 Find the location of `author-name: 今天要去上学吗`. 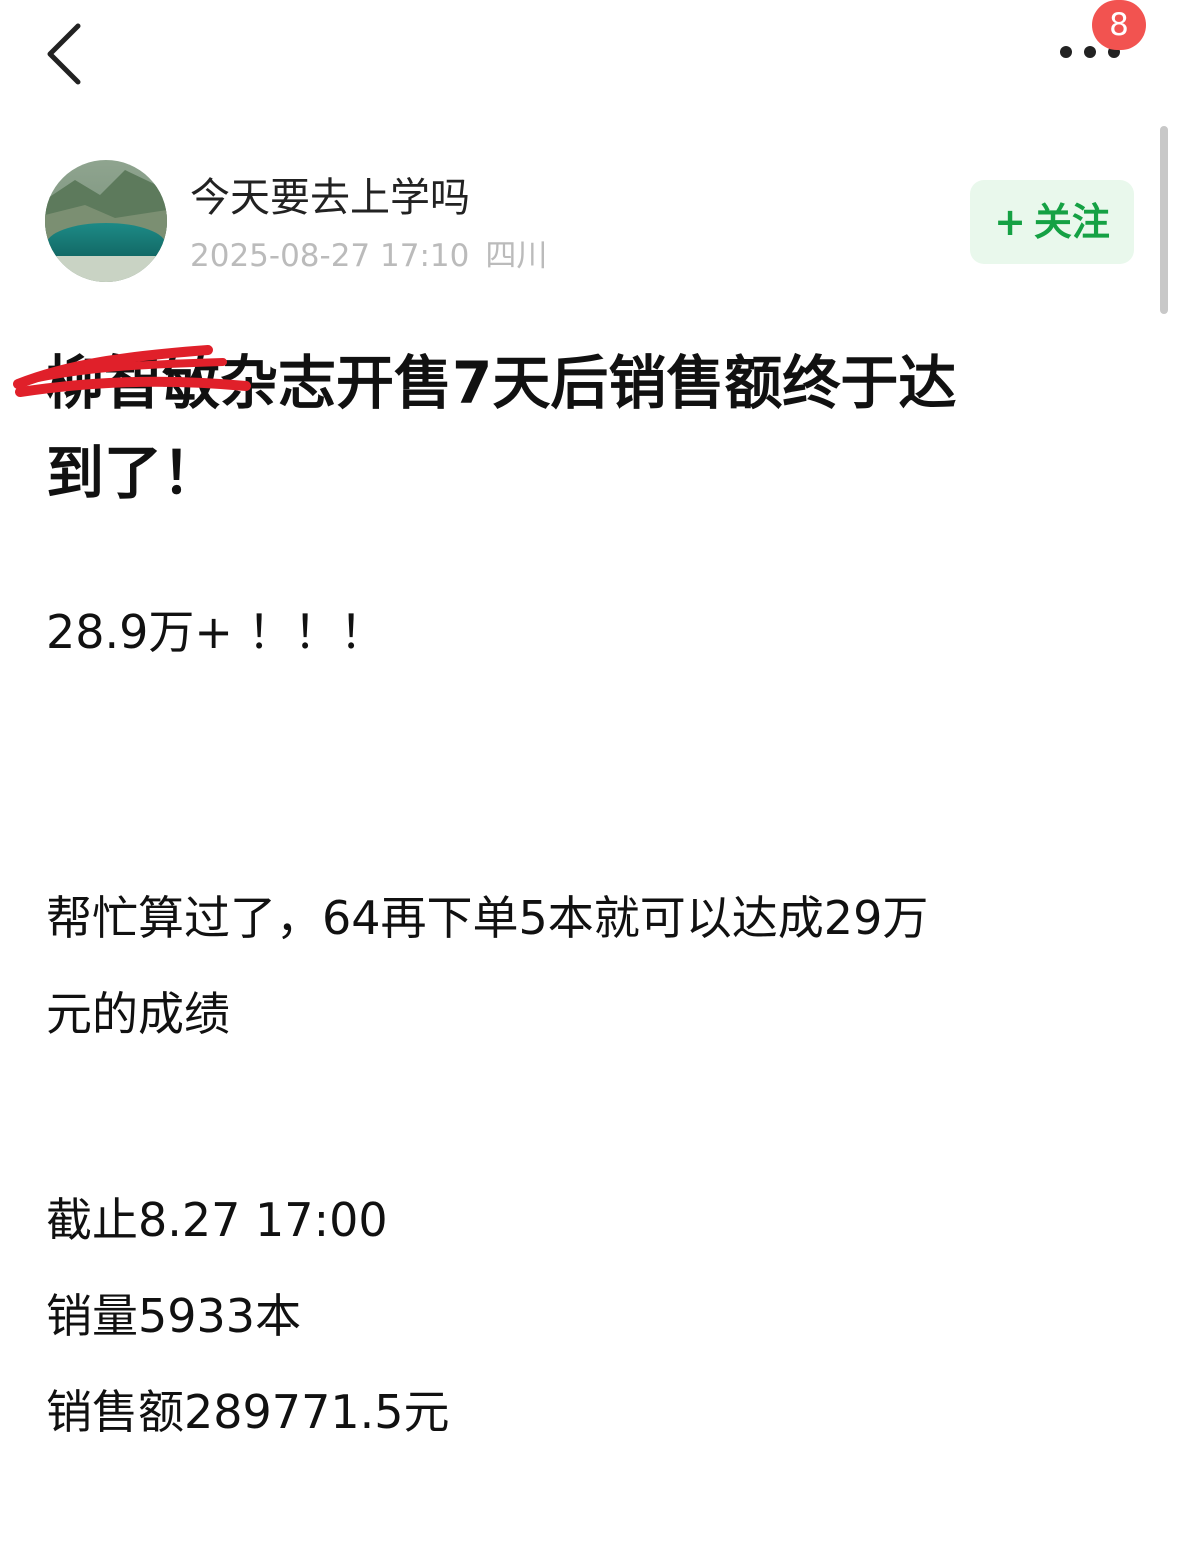

author-name: 今天要去上学吗 is located at coordinates (330, 198).